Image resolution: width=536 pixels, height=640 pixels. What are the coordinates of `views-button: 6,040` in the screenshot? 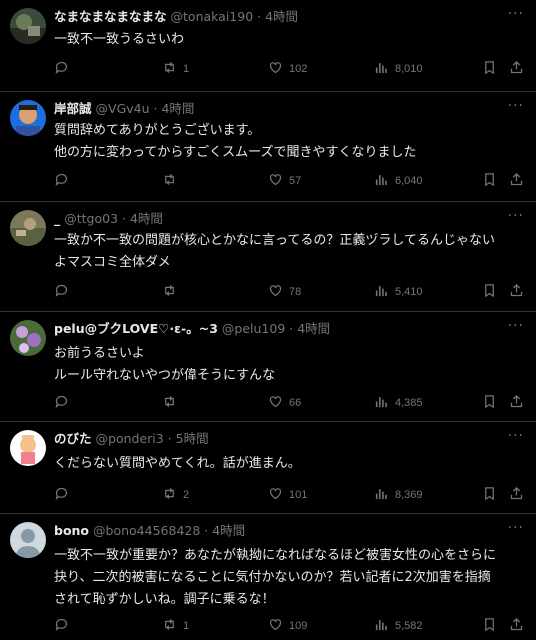 It's located at (398, 181).